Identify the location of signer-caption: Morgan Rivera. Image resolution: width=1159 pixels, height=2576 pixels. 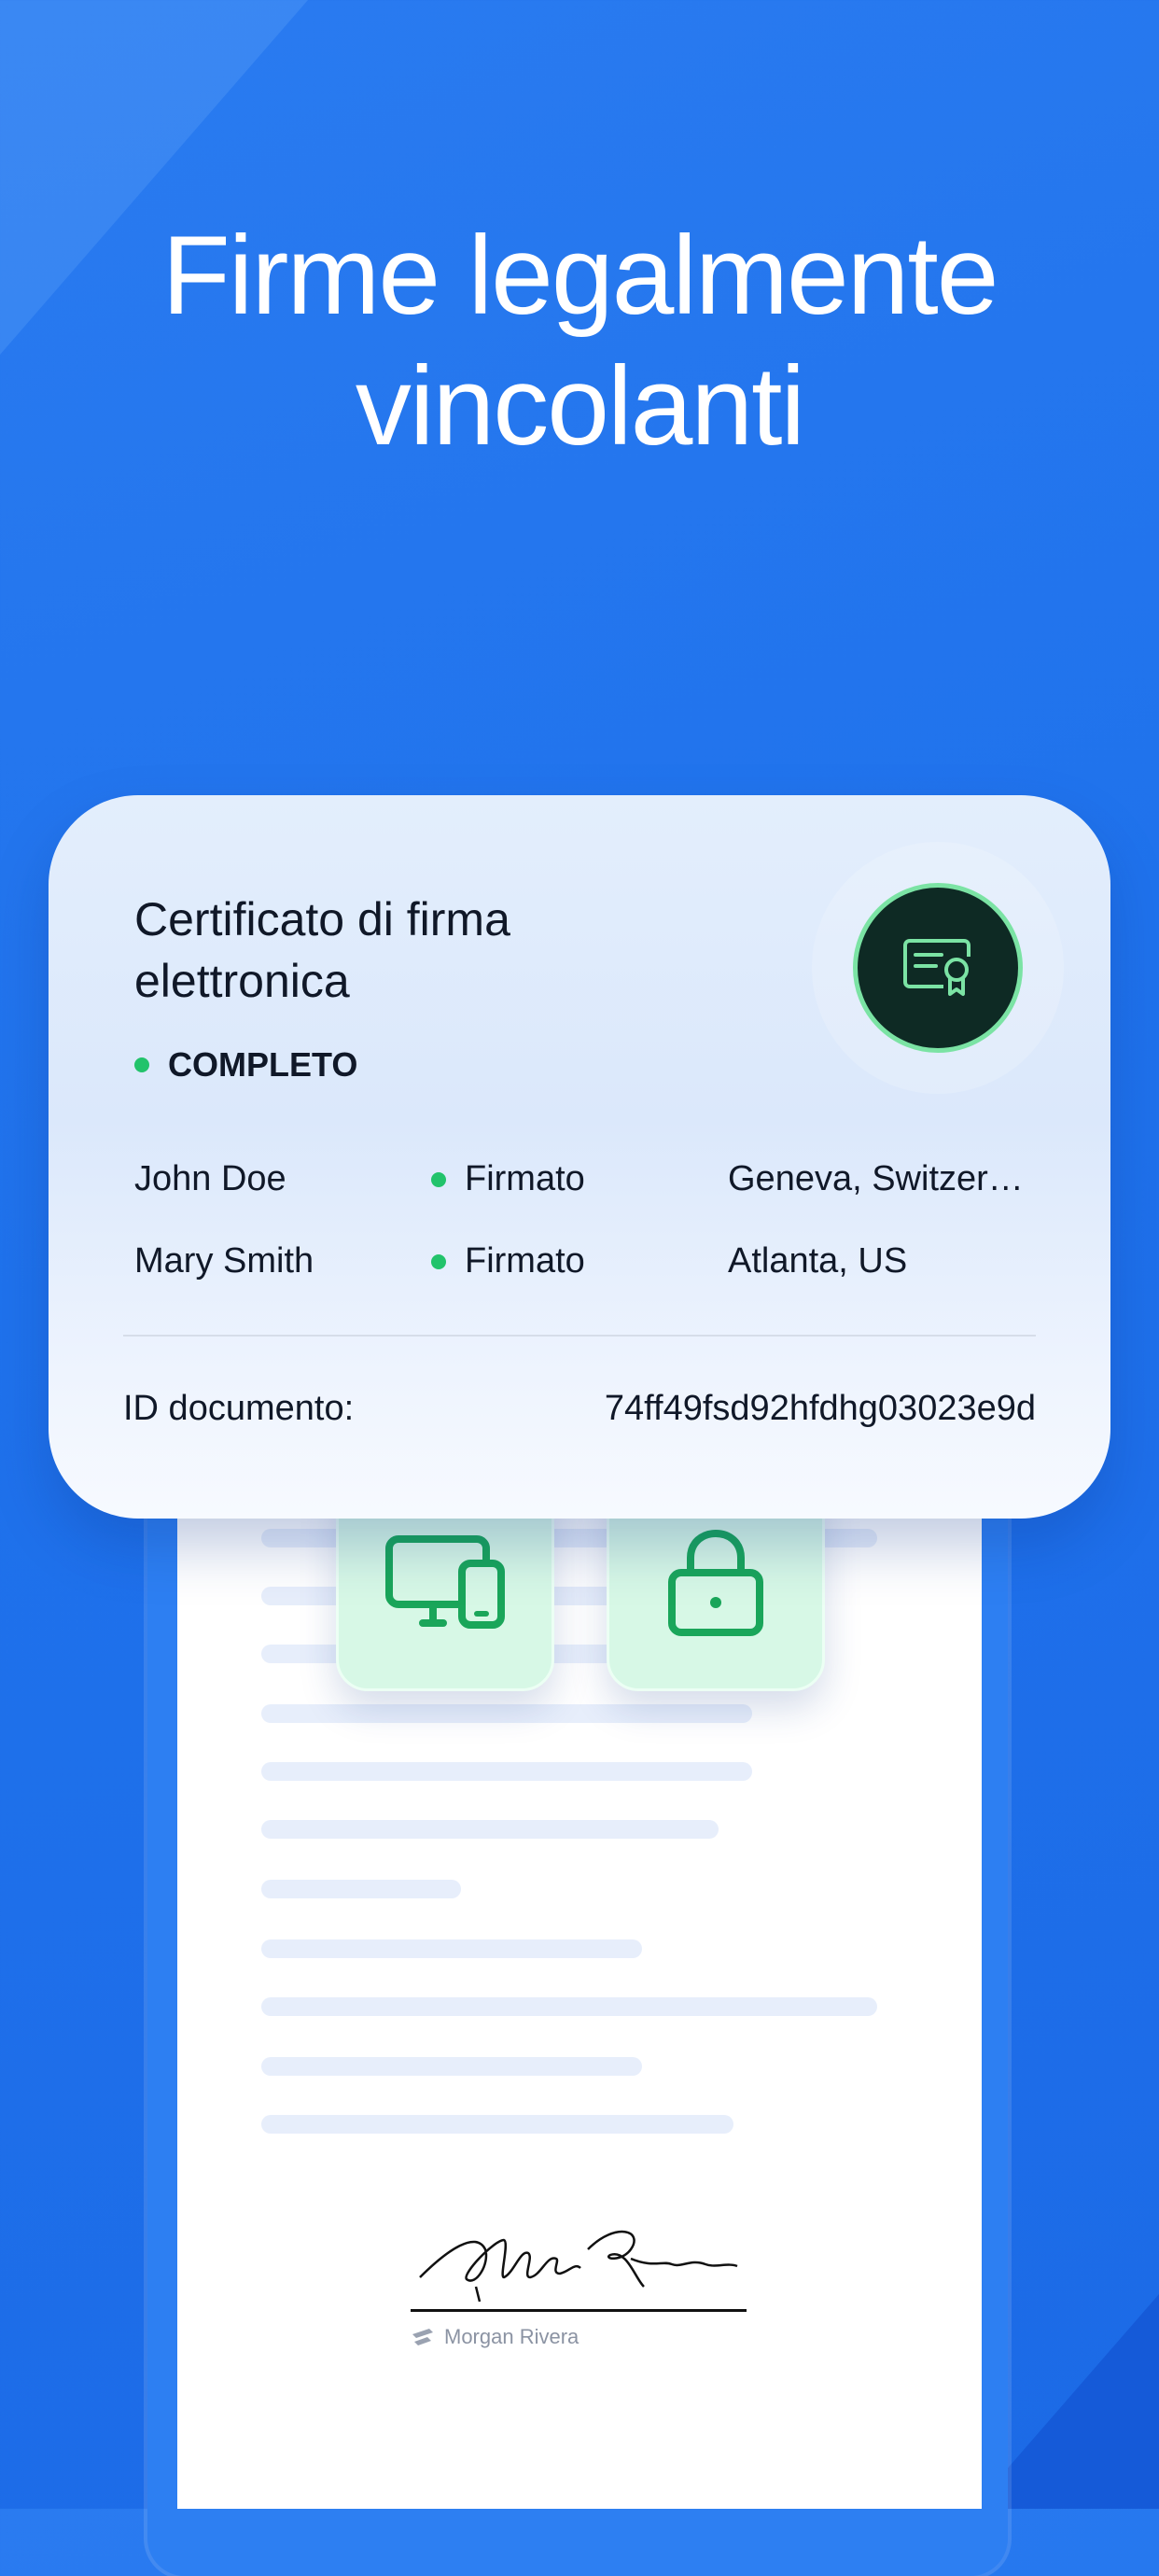
(579, 2337).